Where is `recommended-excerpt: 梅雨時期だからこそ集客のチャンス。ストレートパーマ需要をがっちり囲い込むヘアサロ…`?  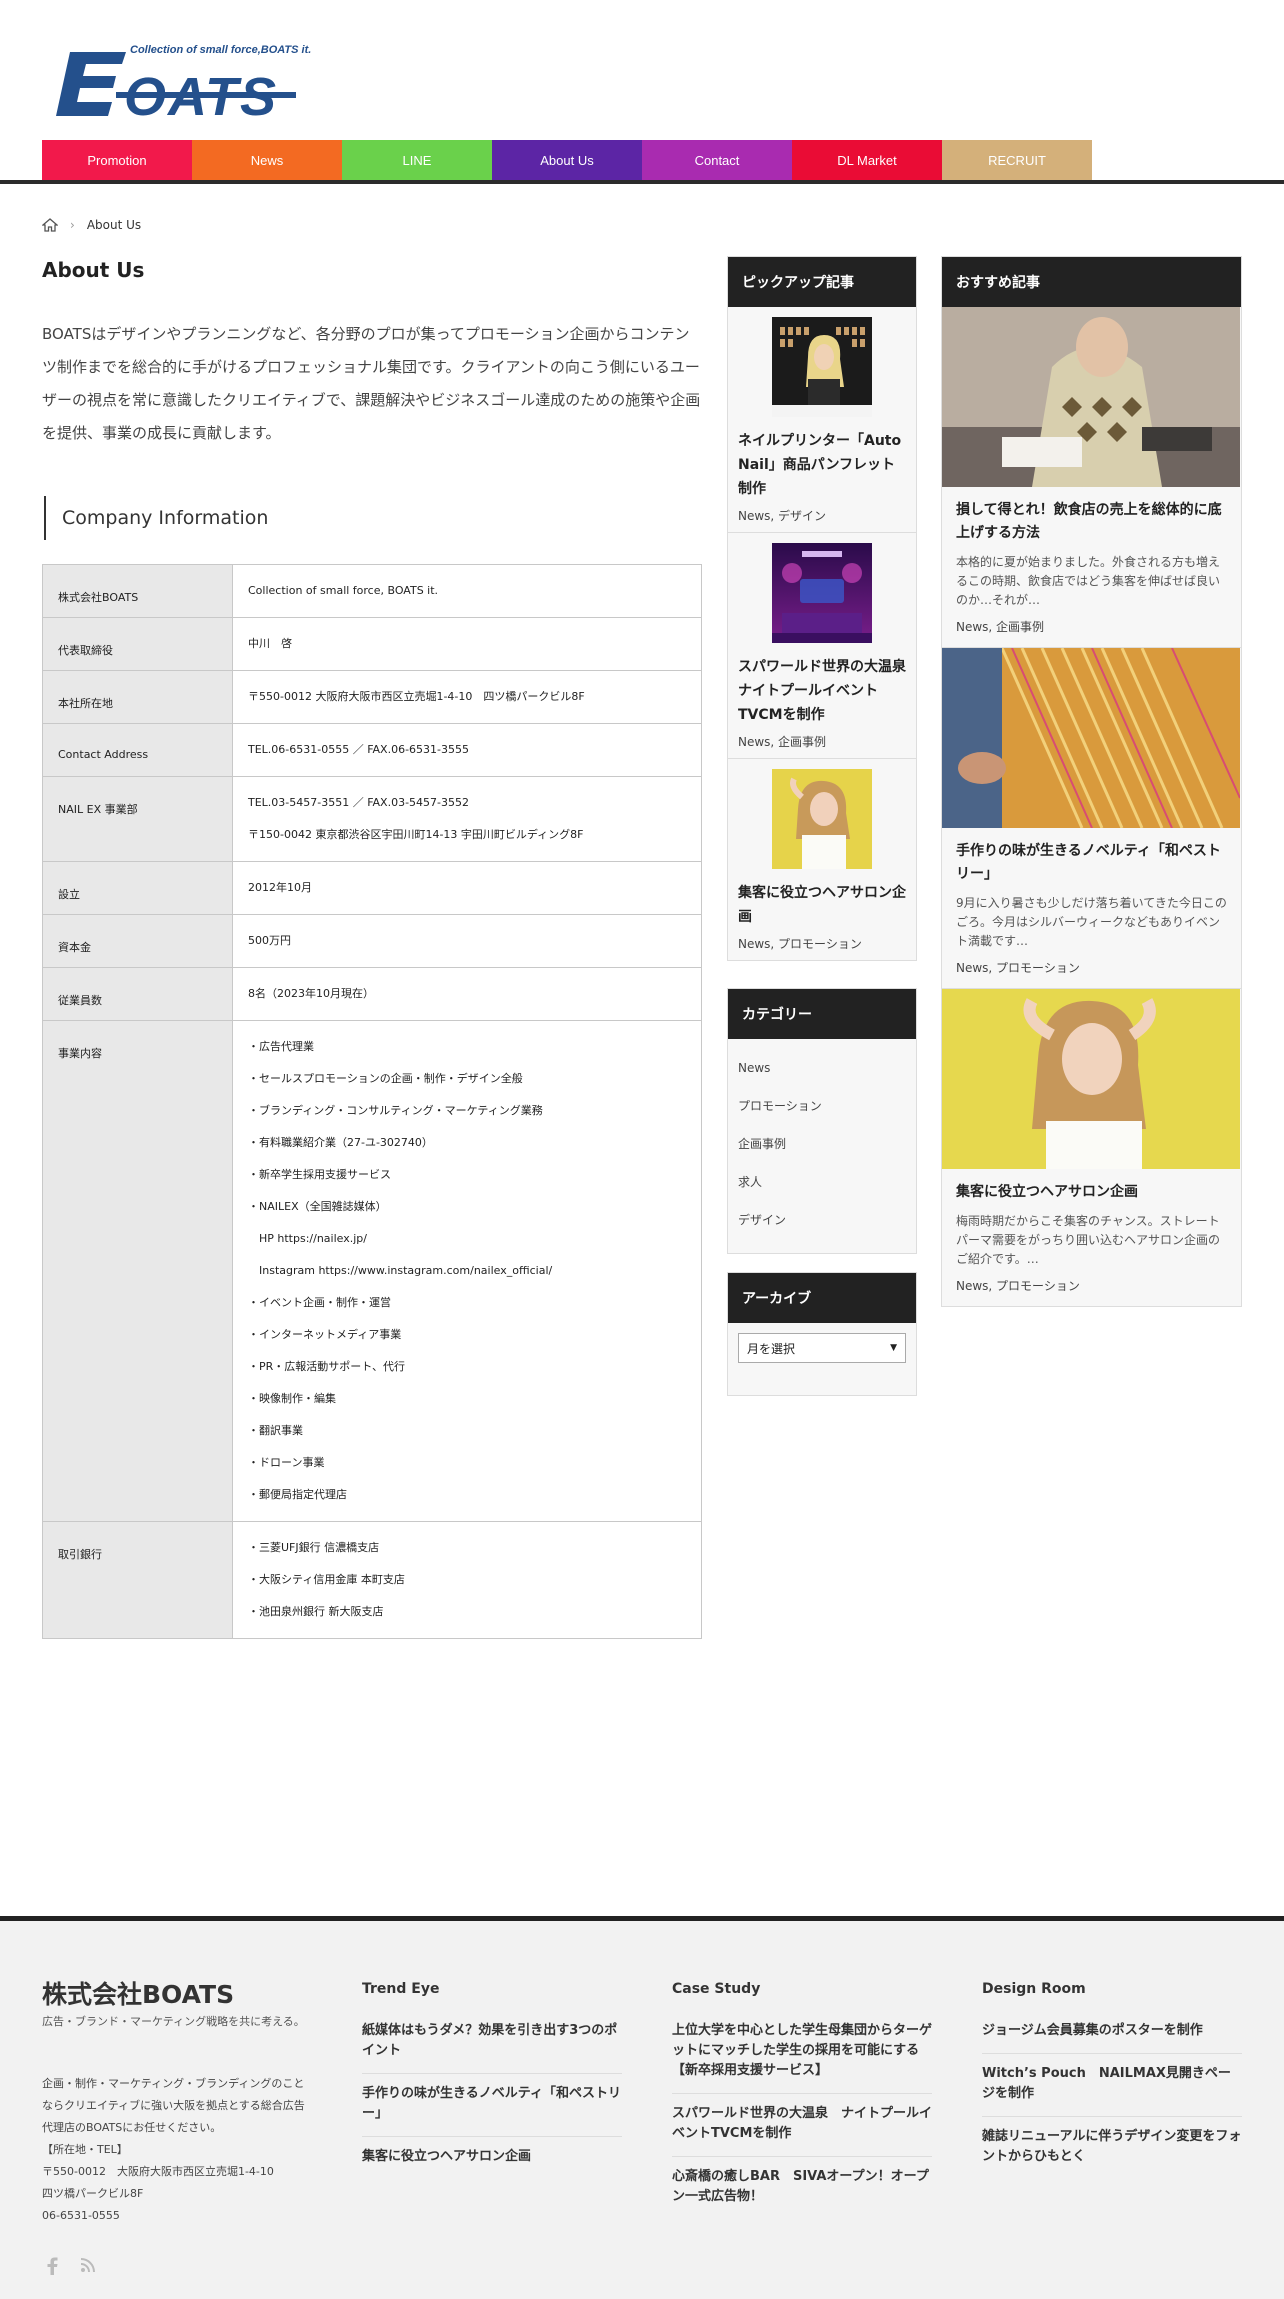 recommended-excerpt: 梅雨時期だからこそ集客のチャンス。ストレートパーマ需要をがっちり囲い込むヘアサロ… is located at coordinates (1088, 1240).